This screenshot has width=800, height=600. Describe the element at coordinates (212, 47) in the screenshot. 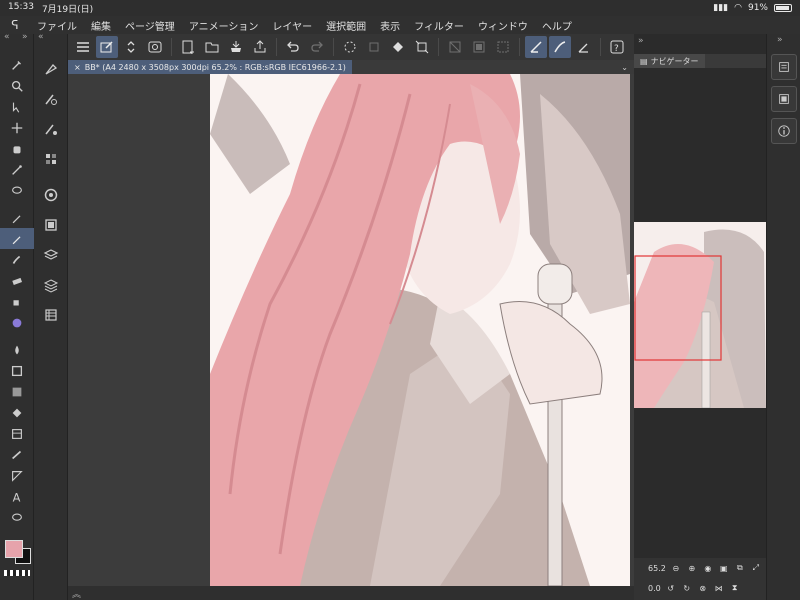

I see `open-folder-icon` at that location.